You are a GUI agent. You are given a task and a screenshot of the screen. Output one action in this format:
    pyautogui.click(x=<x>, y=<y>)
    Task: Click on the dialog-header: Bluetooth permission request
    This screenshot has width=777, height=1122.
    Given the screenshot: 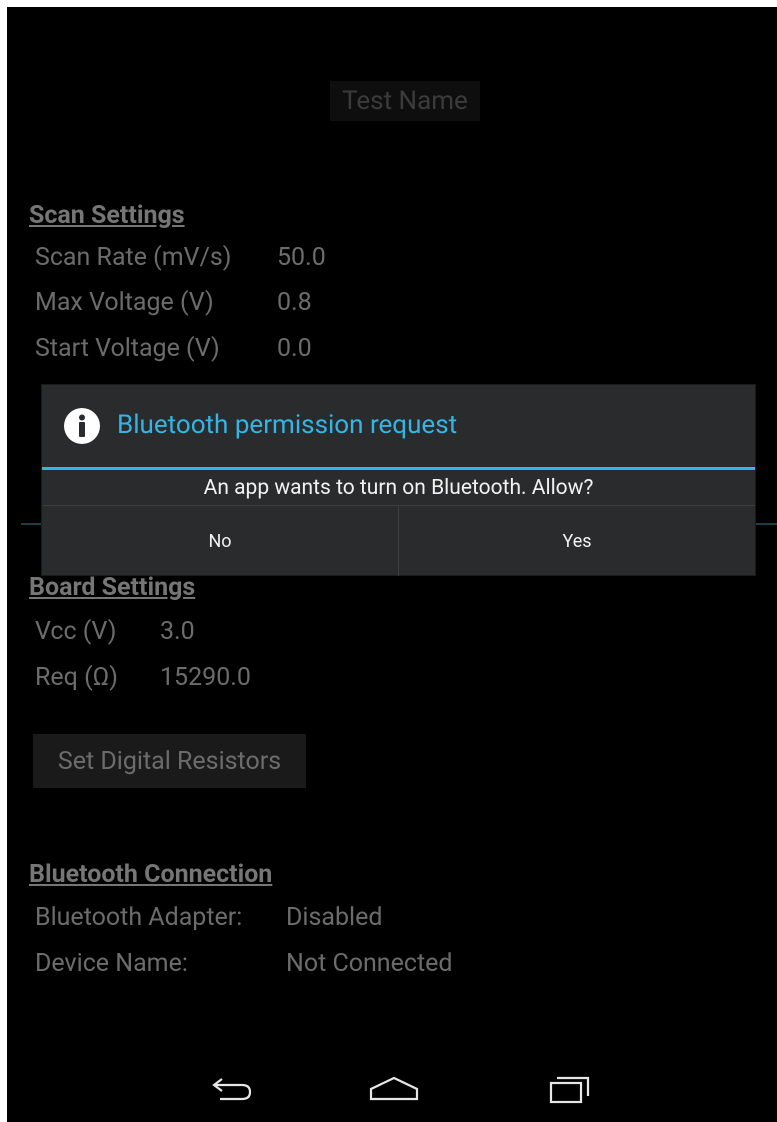 What is the action you would take?
    pyautogui.click(x=398, y=427)
    